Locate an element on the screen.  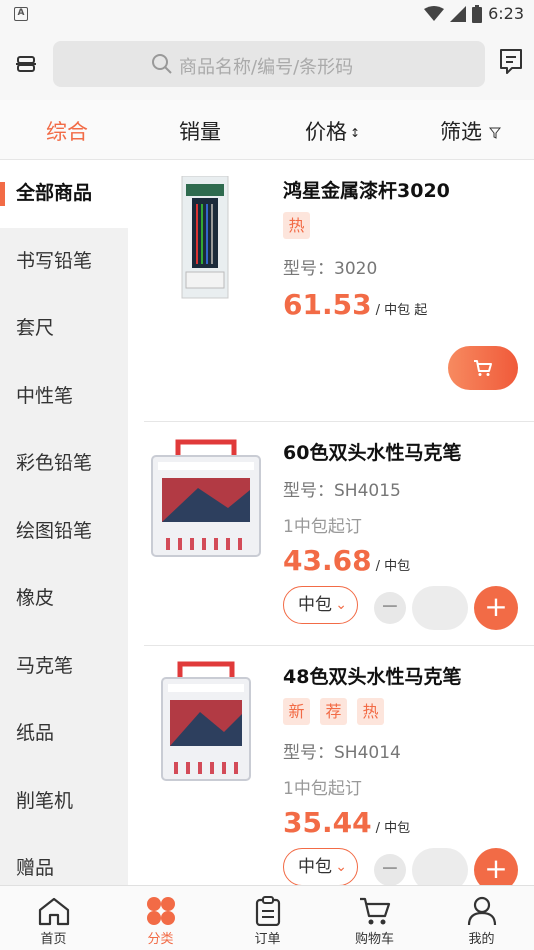
category-item: 套尺 is located at coordinates (64, 329).